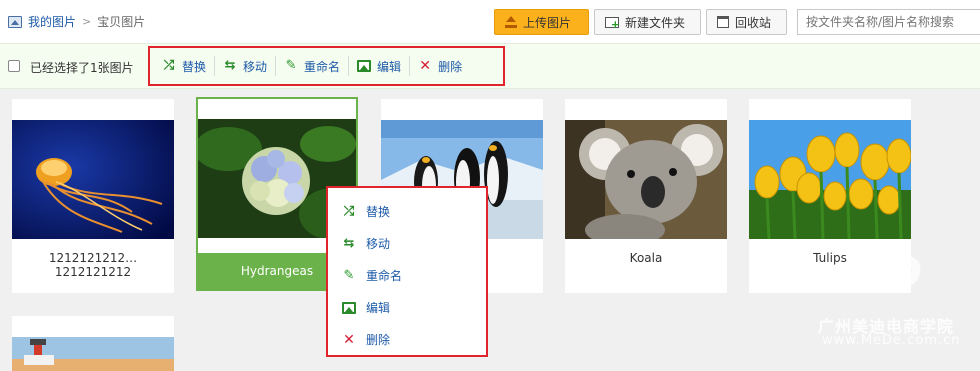 The height and width of the screenshot is (371, 980). I want to click on selection-toolbar: 已经选择了1张图片 ⤮ 替换 ⇆ 移动 ✎ 重命名 编辑 ✕ 删除, so click(490, 66).